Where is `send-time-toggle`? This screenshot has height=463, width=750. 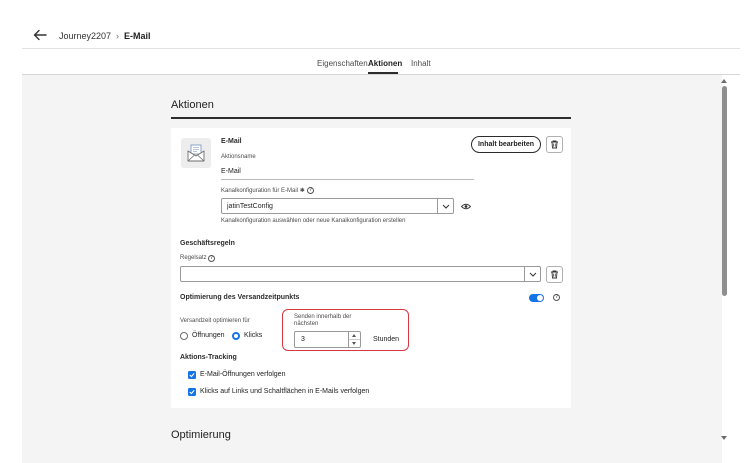
send-time-toggle is located at coordinates (536, 298).